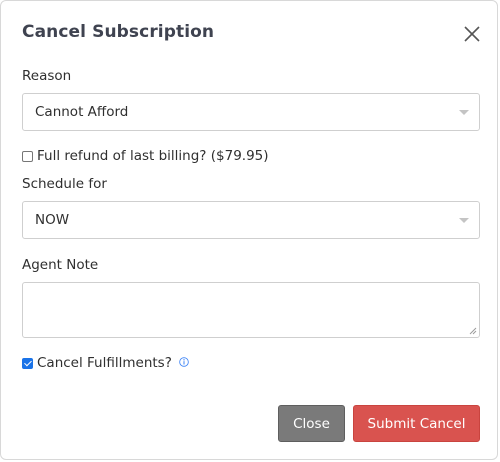 The image size is (500, 462). What do you see at coordinates (27, 363) in the screenshot?
I see `fulfillments-checkbox` at bounding box center [27, 363].